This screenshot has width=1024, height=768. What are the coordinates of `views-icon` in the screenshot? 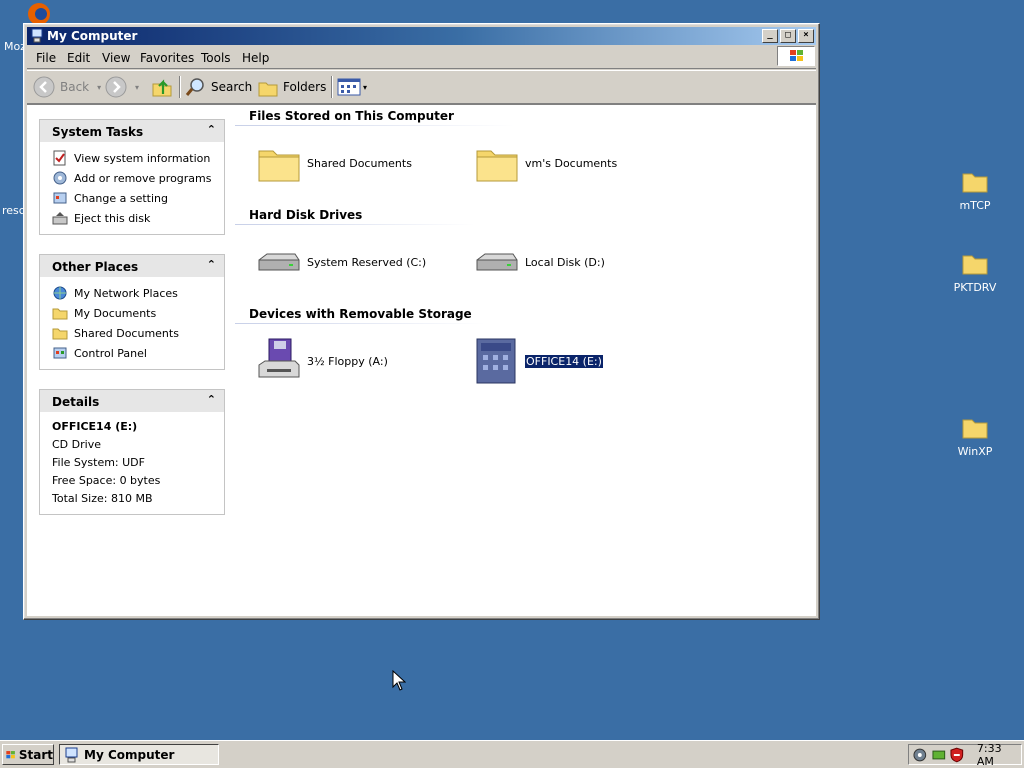 It's located at (349, 87).